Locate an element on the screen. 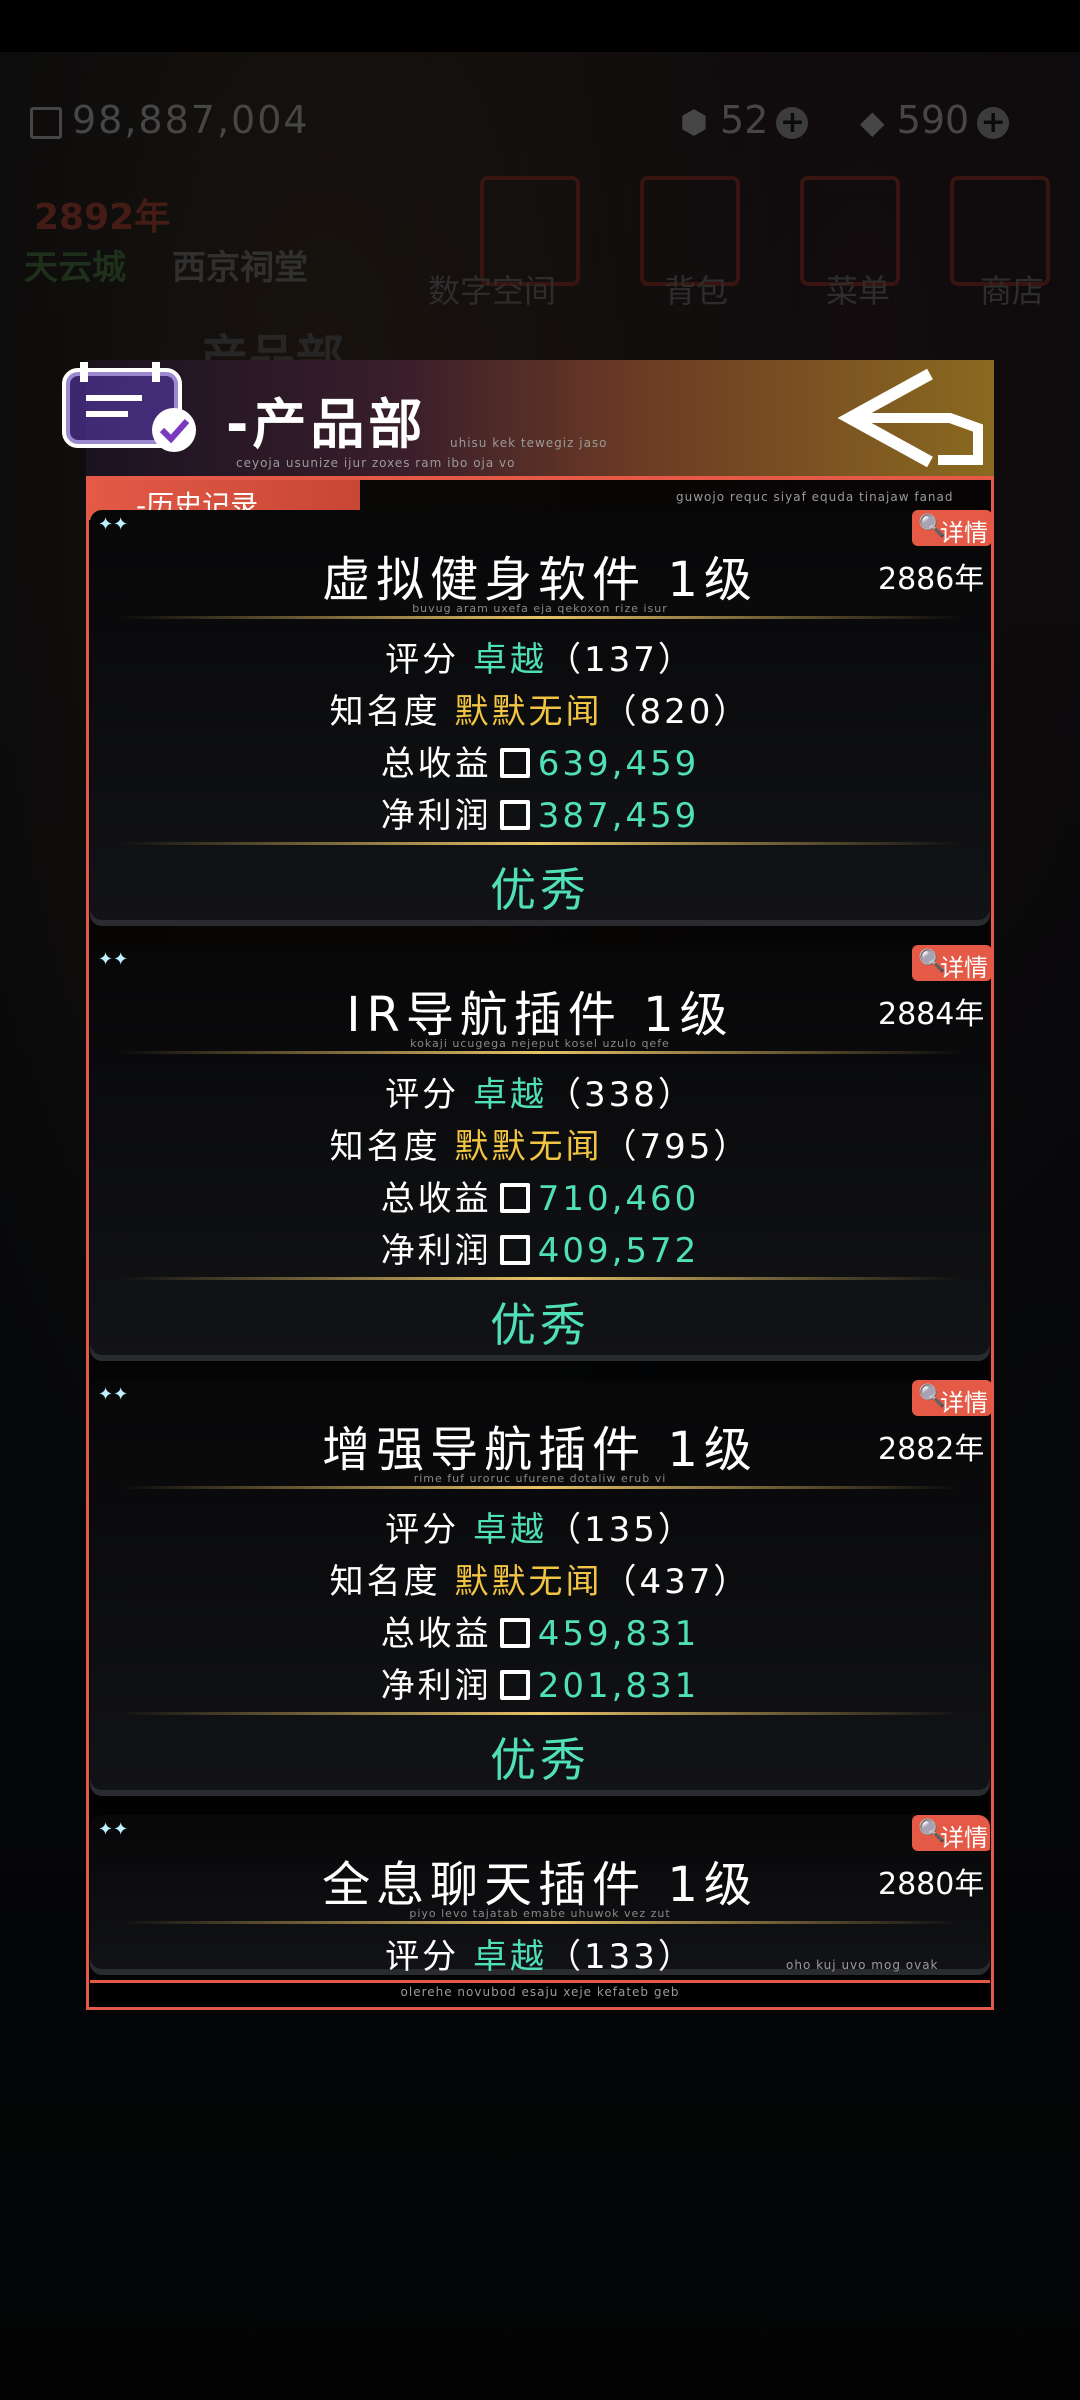  product-name: 增强导航插件 1级 is located at coordinates (540, 1450).